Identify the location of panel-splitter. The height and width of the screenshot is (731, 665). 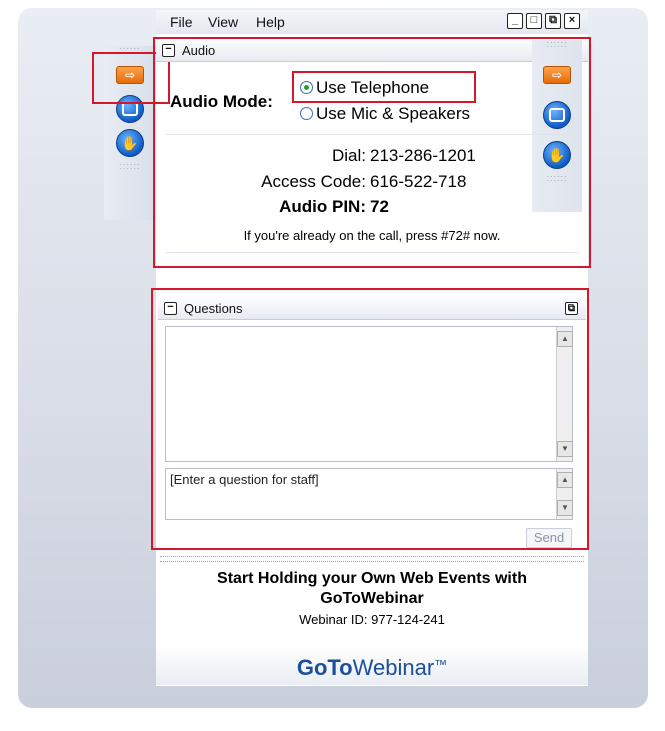
(372, 559).